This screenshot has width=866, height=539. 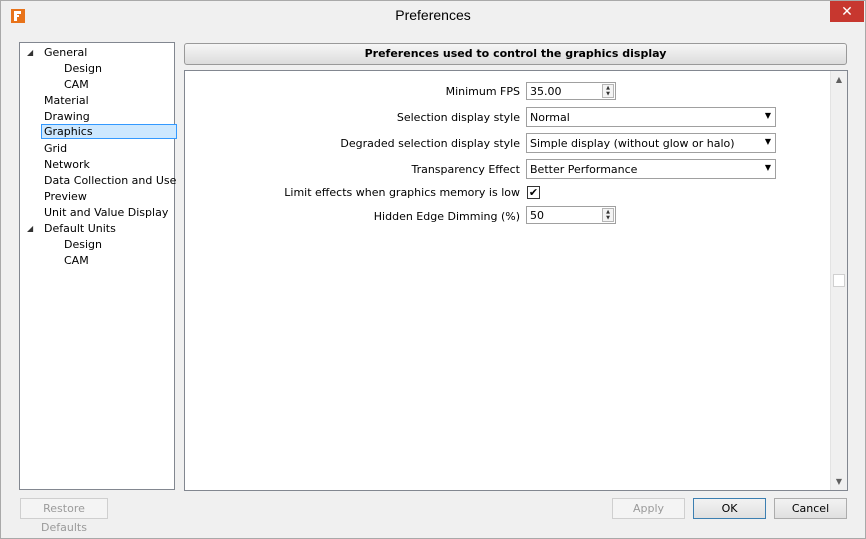 What do you see at coordinates (30, 228) in the screenshot?
I see `collapse-default-units-icon: ◢` at bounding box center [30, 228].